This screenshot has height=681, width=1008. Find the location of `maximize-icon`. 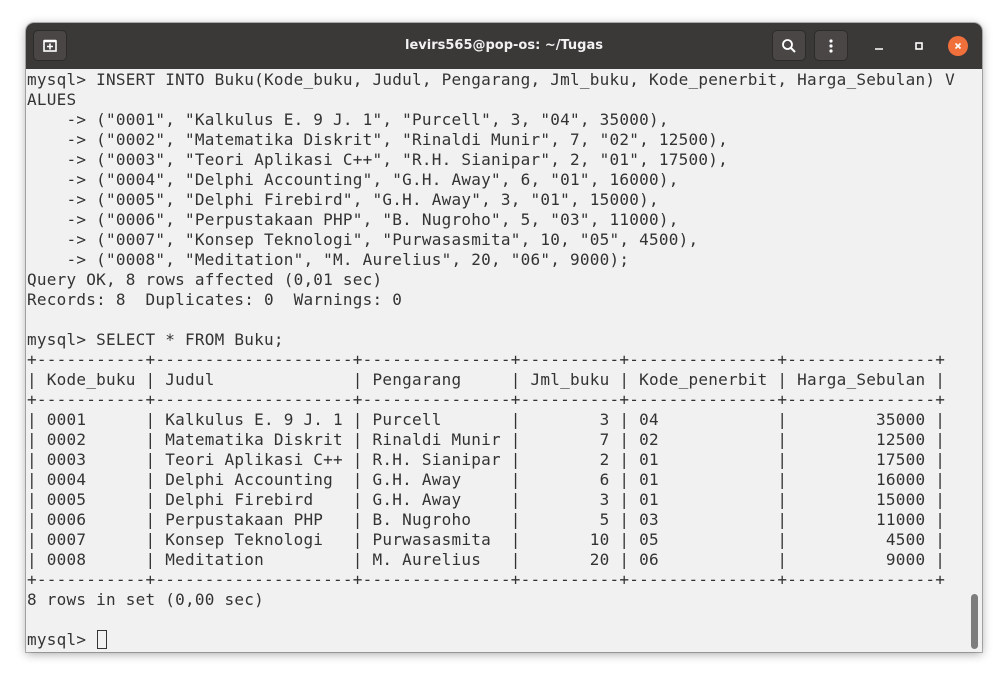

maximize-icon is located at coordinates (919, 46).